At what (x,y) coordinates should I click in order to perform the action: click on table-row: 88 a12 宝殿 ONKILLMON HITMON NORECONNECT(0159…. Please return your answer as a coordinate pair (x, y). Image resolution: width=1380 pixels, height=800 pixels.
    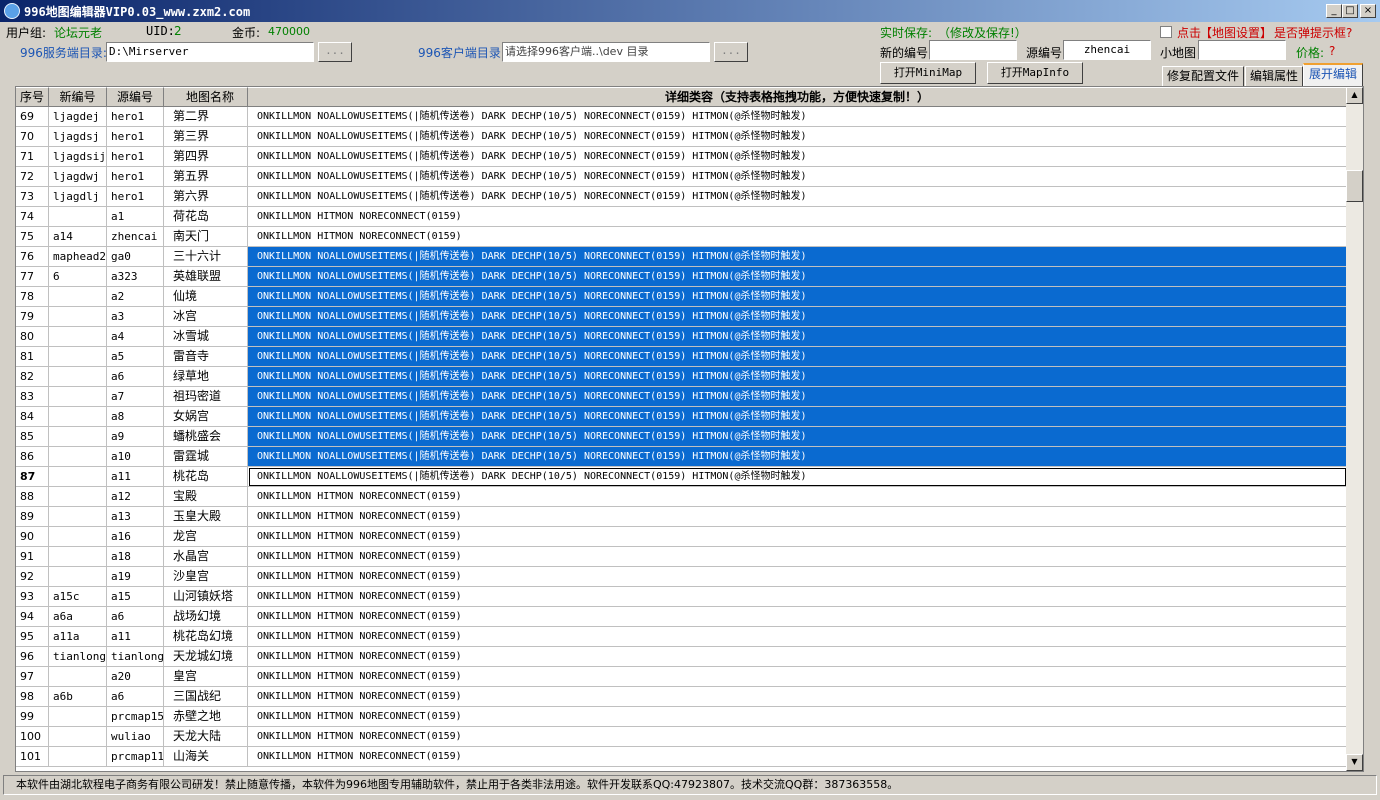
    Looking at the image, I should click on (681, 497).